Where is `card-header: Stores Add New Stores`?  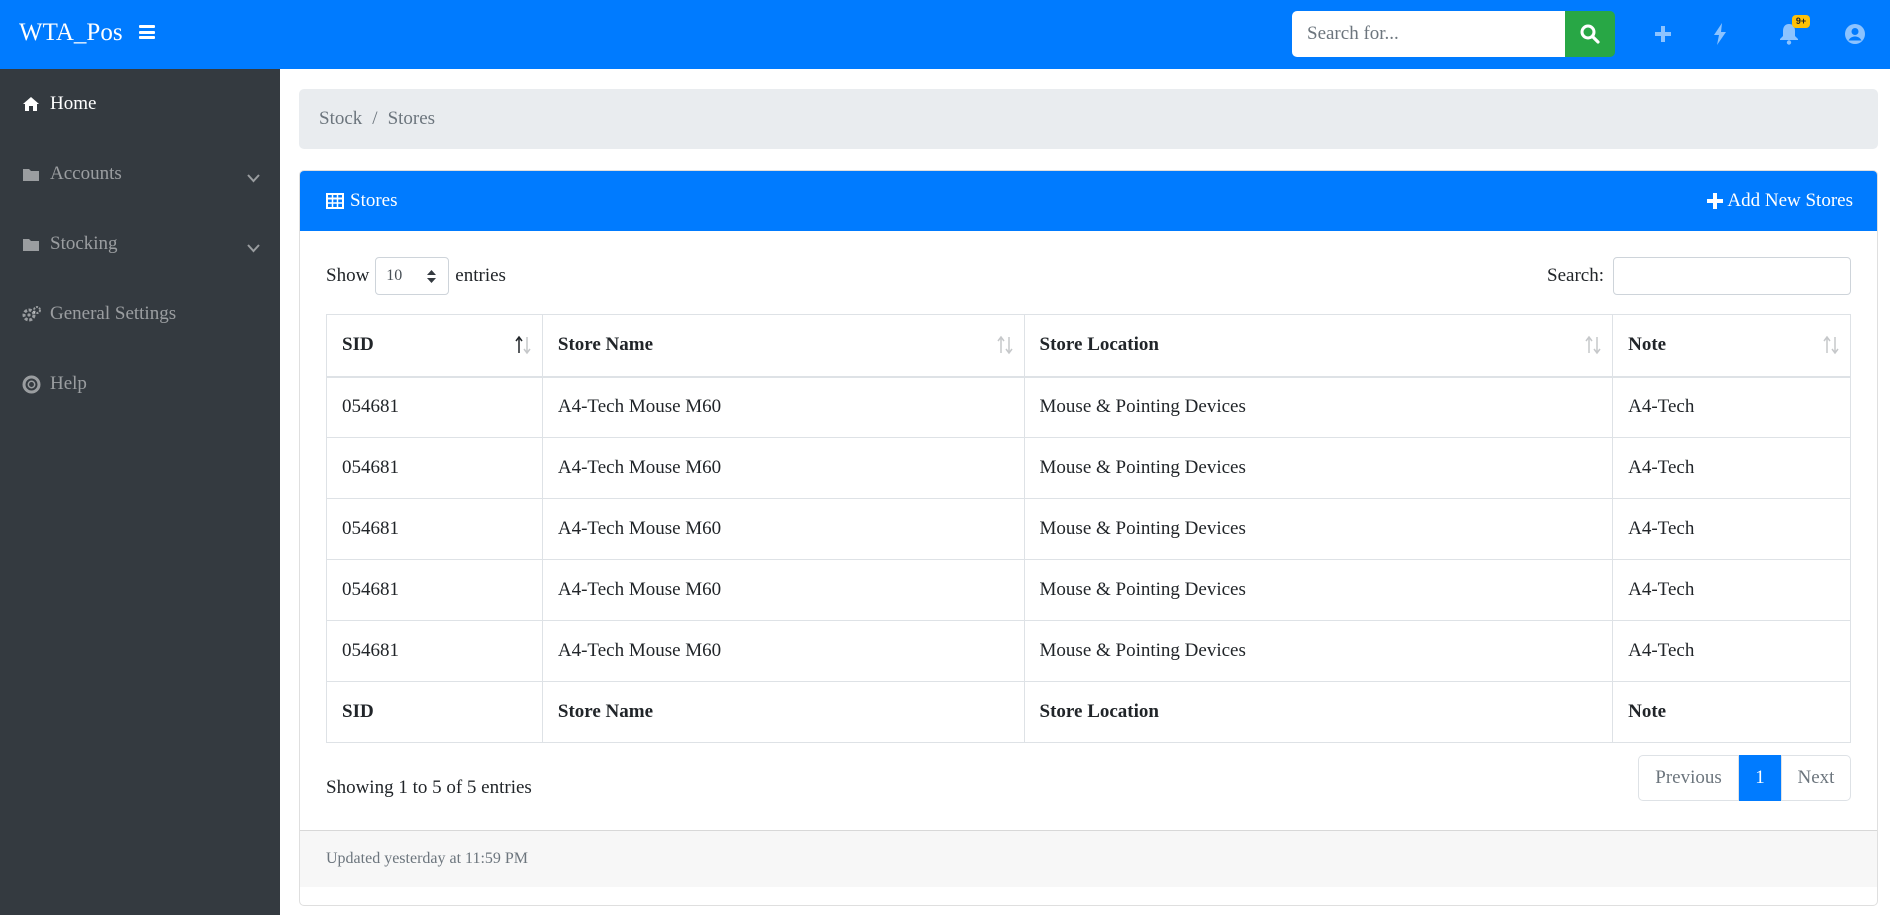 card-header: Stores Add New Stores is located at coordinates (1088, 201).